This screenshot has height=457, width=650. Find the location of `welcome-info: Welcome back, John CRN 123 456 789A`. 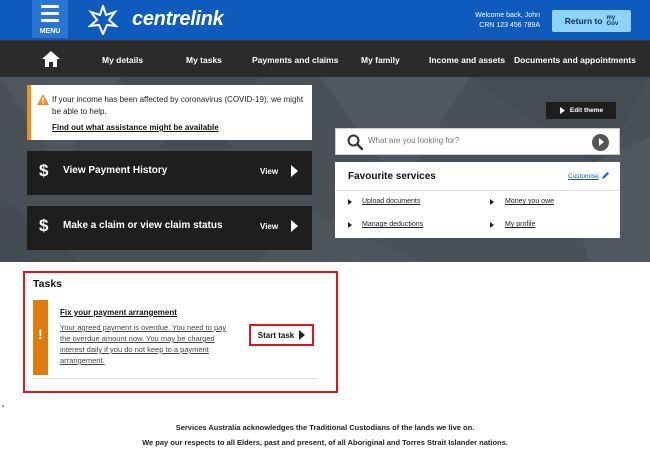

welcome-info: Welcome back, John CRN 123 456 789A is located at coordinates (505, 21).